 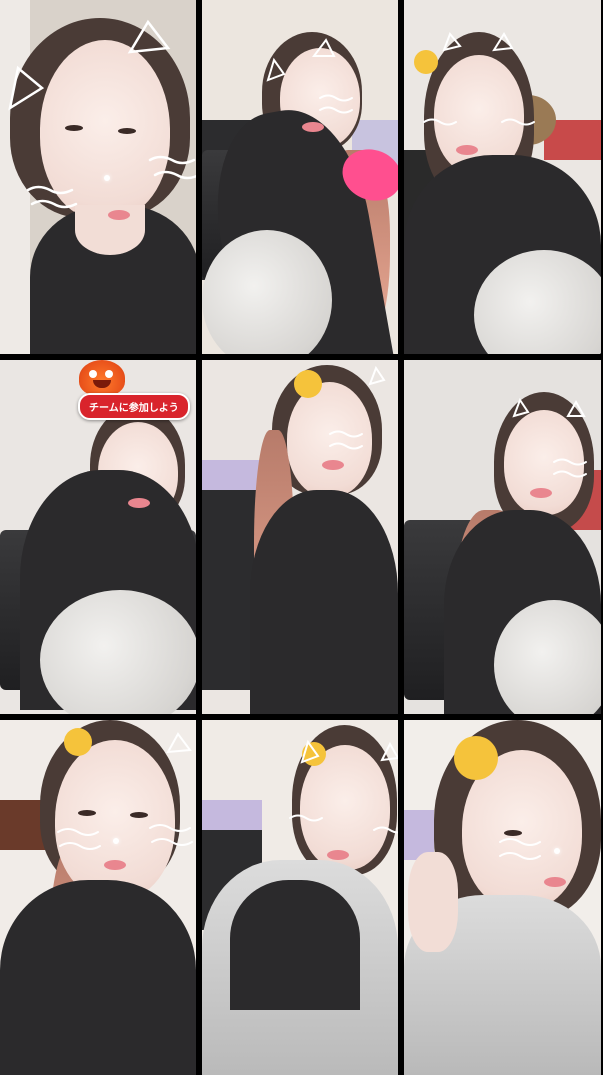 I want to click on team-mascot-icon, so click(x=102, y=378).